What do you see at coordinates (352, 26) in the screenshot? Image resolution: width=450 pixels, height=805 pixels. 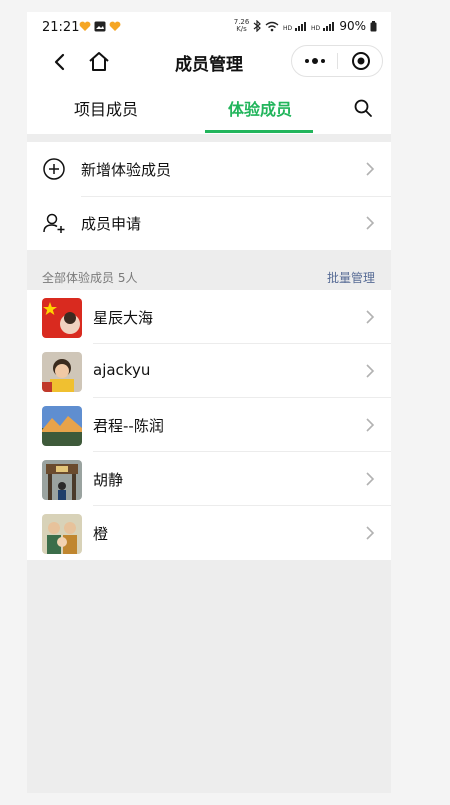 I see `battery-percent: 90%` at bounding box center [352, 26].